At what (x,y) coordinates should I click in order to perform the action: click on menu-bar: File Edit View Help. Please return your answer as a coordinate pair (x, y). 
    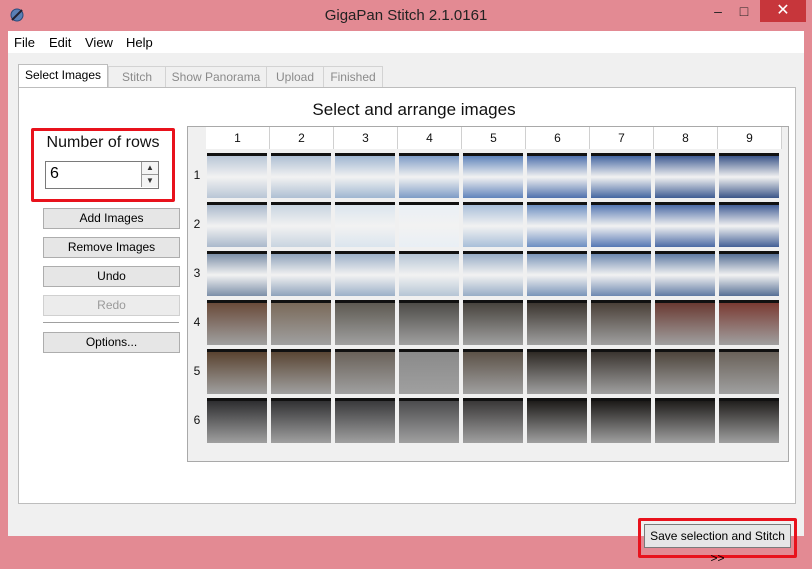
    Looking at the image, I should click on (406, 42).